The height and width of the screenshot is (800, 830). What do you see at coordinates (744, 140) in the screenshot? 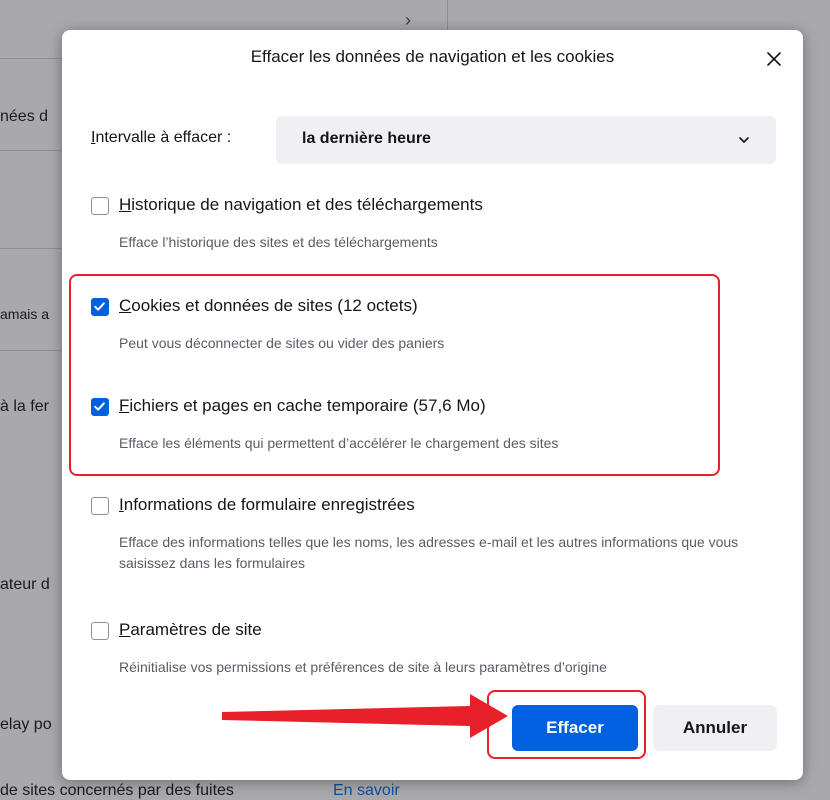
I see `chevron-down-icon` at bounding box center [744, 140].